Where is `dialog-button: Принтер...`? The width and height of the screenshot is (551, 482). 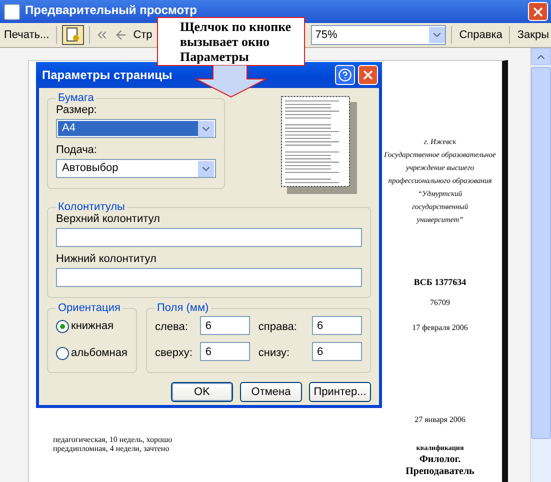
dialog-button: Принтер... is located at coordinates (340, 392).